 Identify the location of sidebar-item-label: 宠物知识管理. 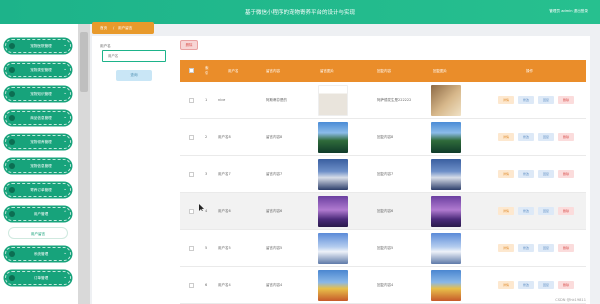
(41, 94).